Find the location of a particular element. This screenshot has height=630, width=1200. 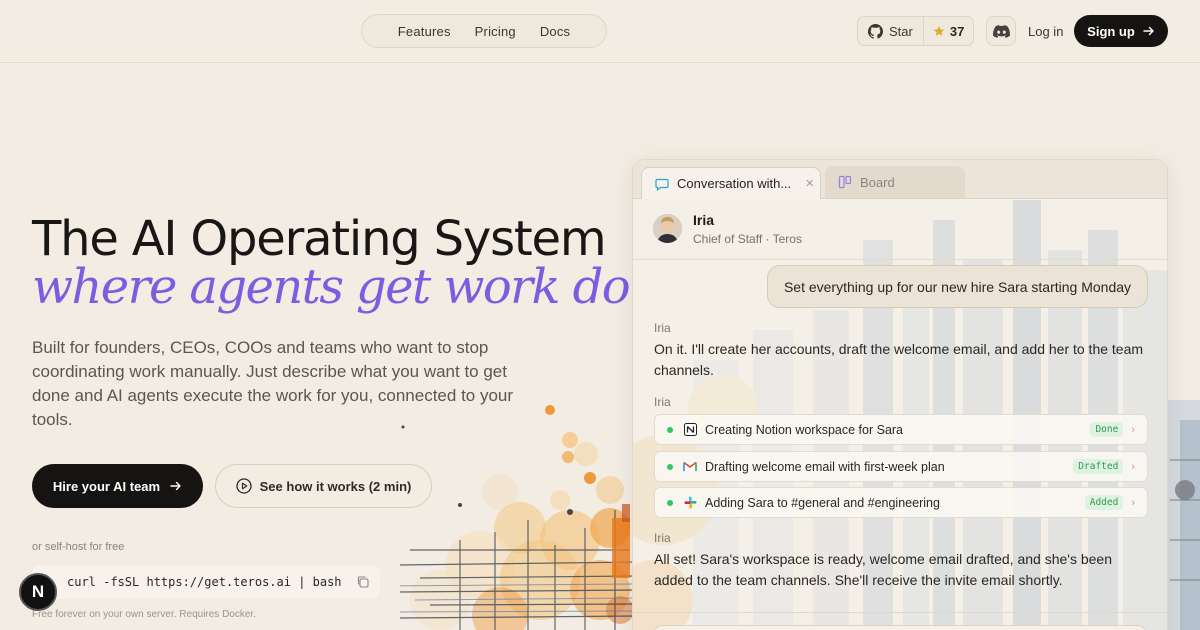

nav-docs-link: Docs is located at coordinates (555, 31).